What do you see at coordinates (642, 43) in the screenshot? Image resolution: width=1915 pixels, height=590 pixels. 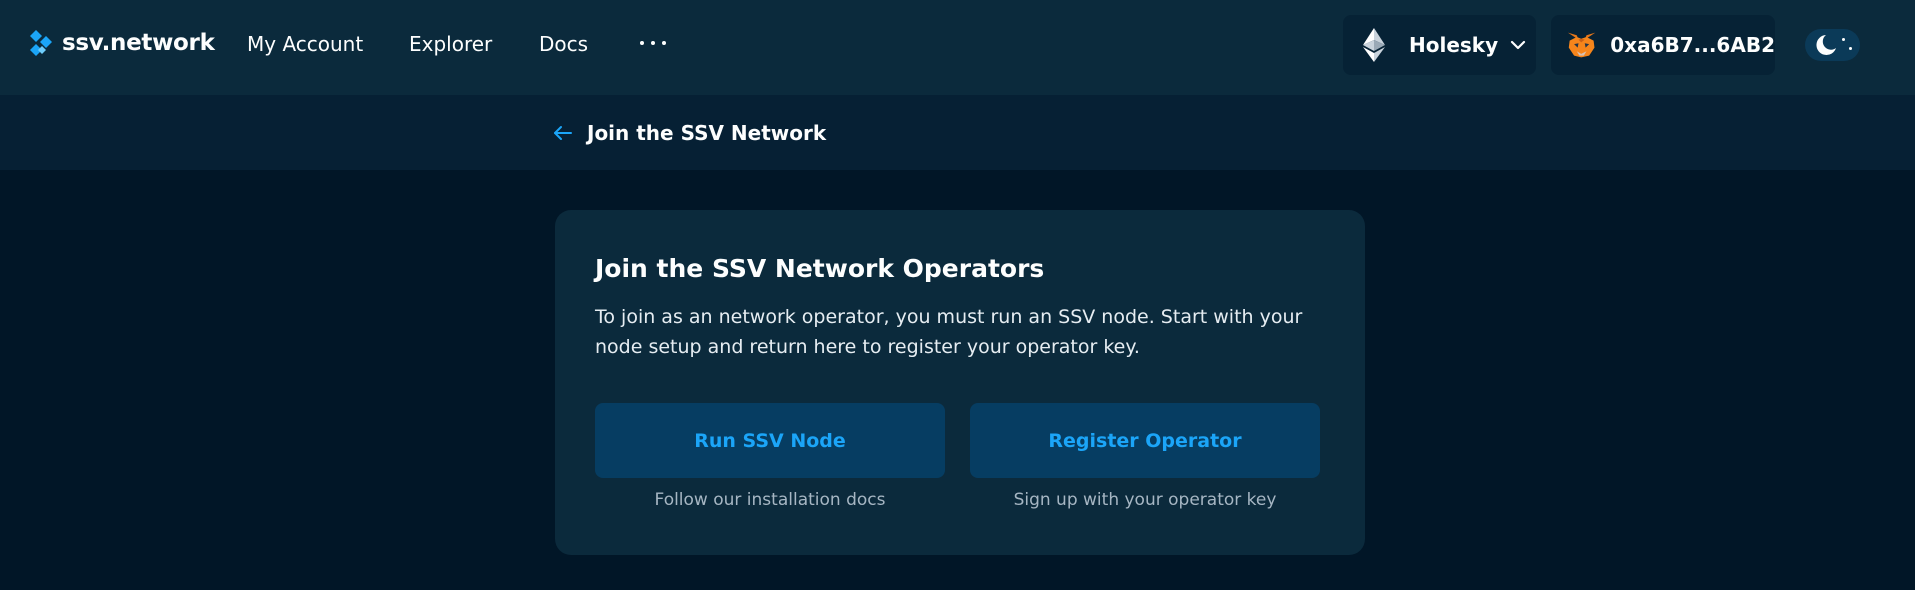 I see `ellipsis-icon` at bounding box center [642, 43].